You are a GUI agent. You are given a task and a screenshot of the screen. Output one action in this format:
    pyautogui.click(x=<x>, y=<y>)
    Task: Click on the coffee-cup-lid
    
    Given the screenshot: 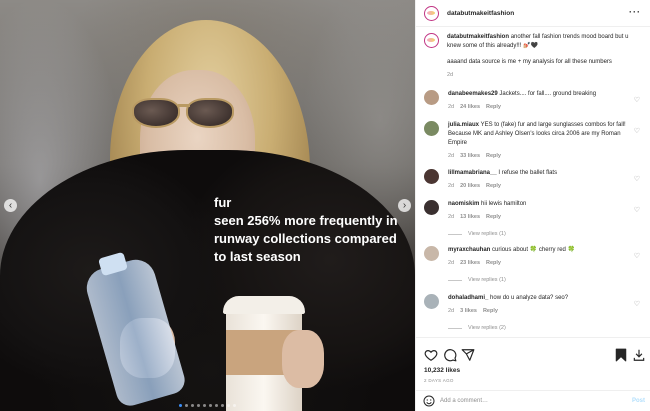 What is the action you would take?
    pyautogui.click(x=264, y=305)
    